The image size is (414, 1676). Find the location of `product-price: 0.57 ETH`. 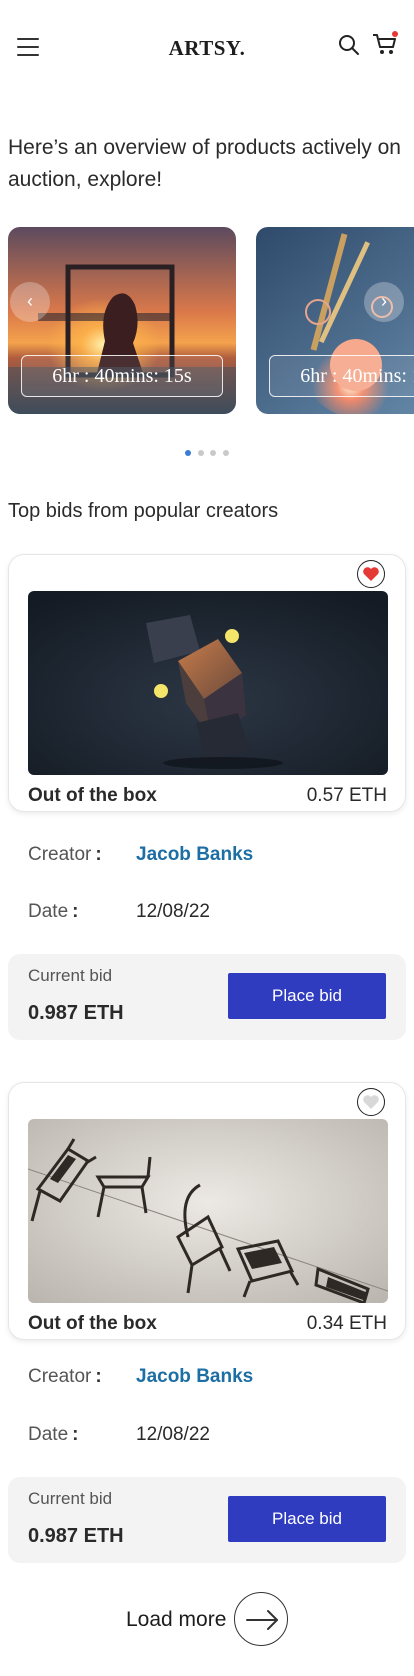

product-price: 0.57 ETH is located at coordinates (346, 795).